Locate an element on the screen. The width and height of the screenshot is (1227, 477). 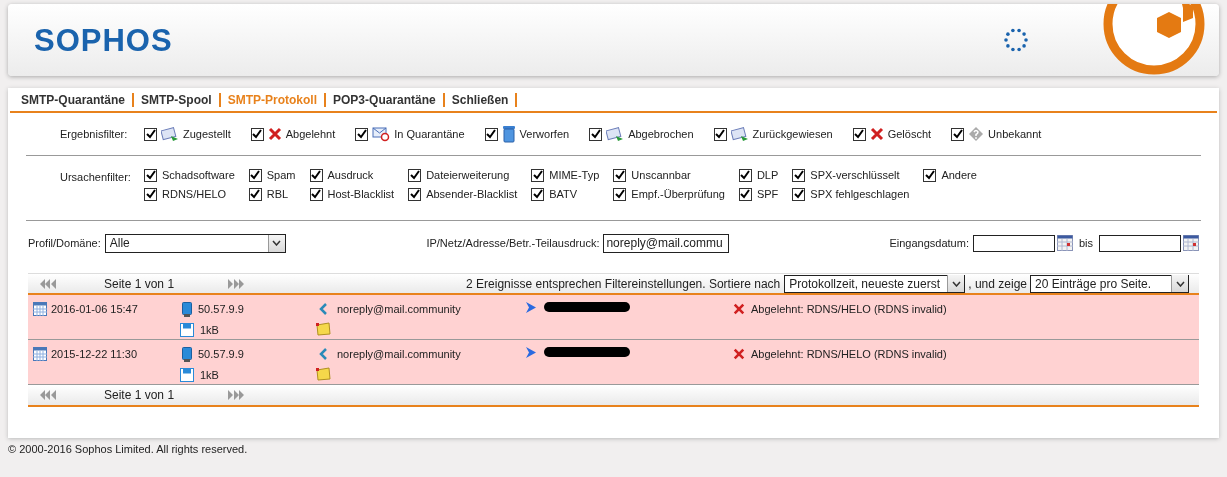
profile-dropdown: Alle is located at coordinates (195, 243).